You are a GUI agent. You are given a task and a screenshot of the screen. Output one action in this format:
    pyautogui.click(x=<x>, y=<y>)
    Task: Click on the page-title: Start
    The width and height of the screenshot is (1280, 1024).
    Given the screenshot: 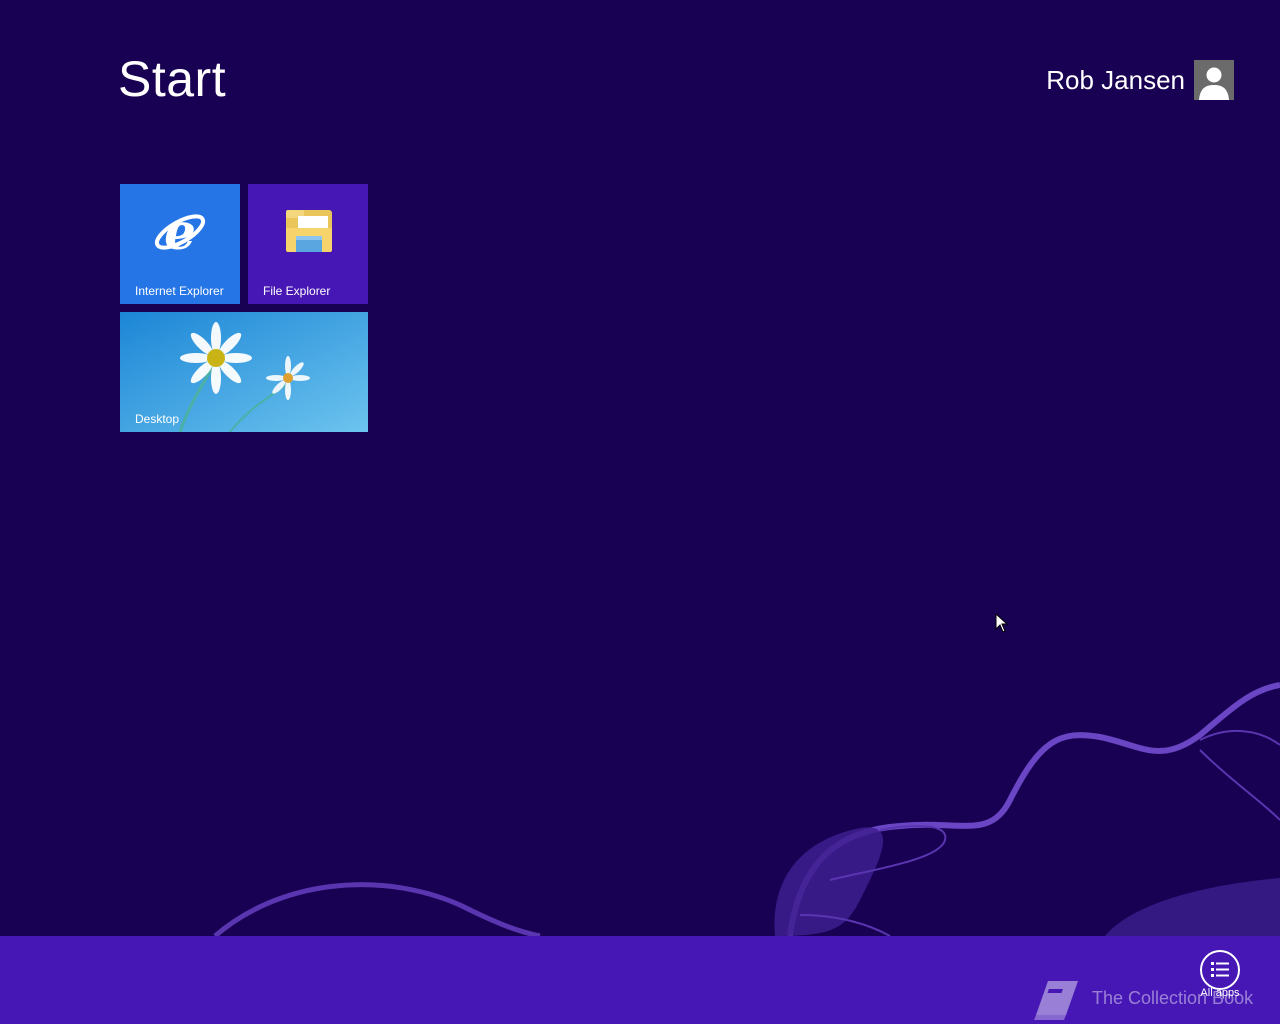 What is the action you would take?
    pyautogui.click(x=172, y=79)
    